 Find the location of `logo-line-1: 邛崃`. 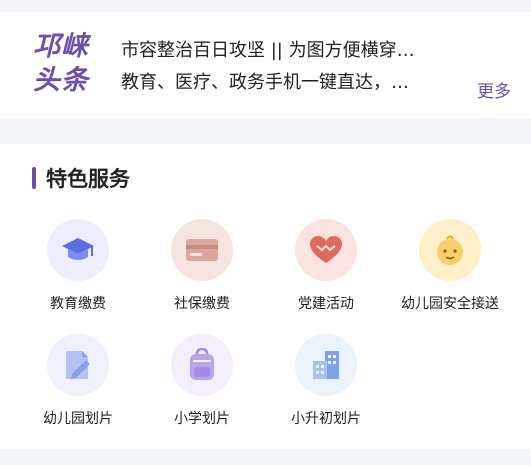

logo-line-1: 邛崃 is located at coordinates (61, 46).